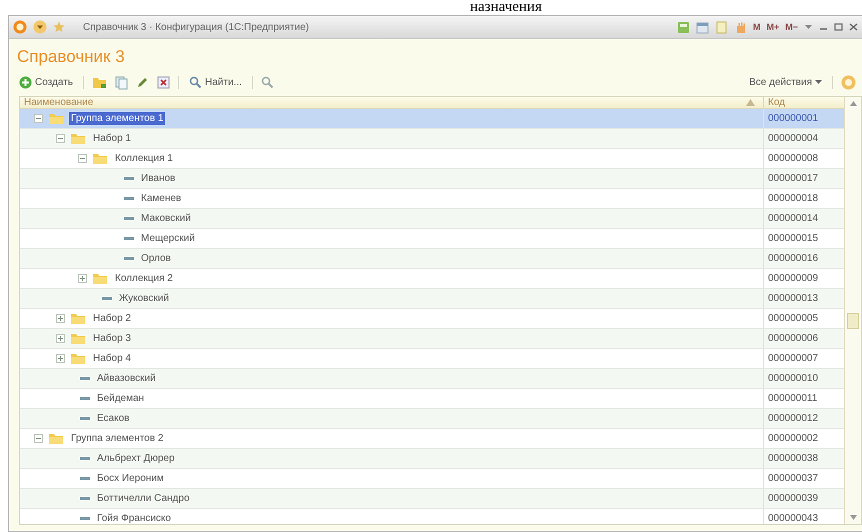 Image resolution: width=862 pixels, height=532 pixels. I want to click on calculator-icon, so click(683, 27).